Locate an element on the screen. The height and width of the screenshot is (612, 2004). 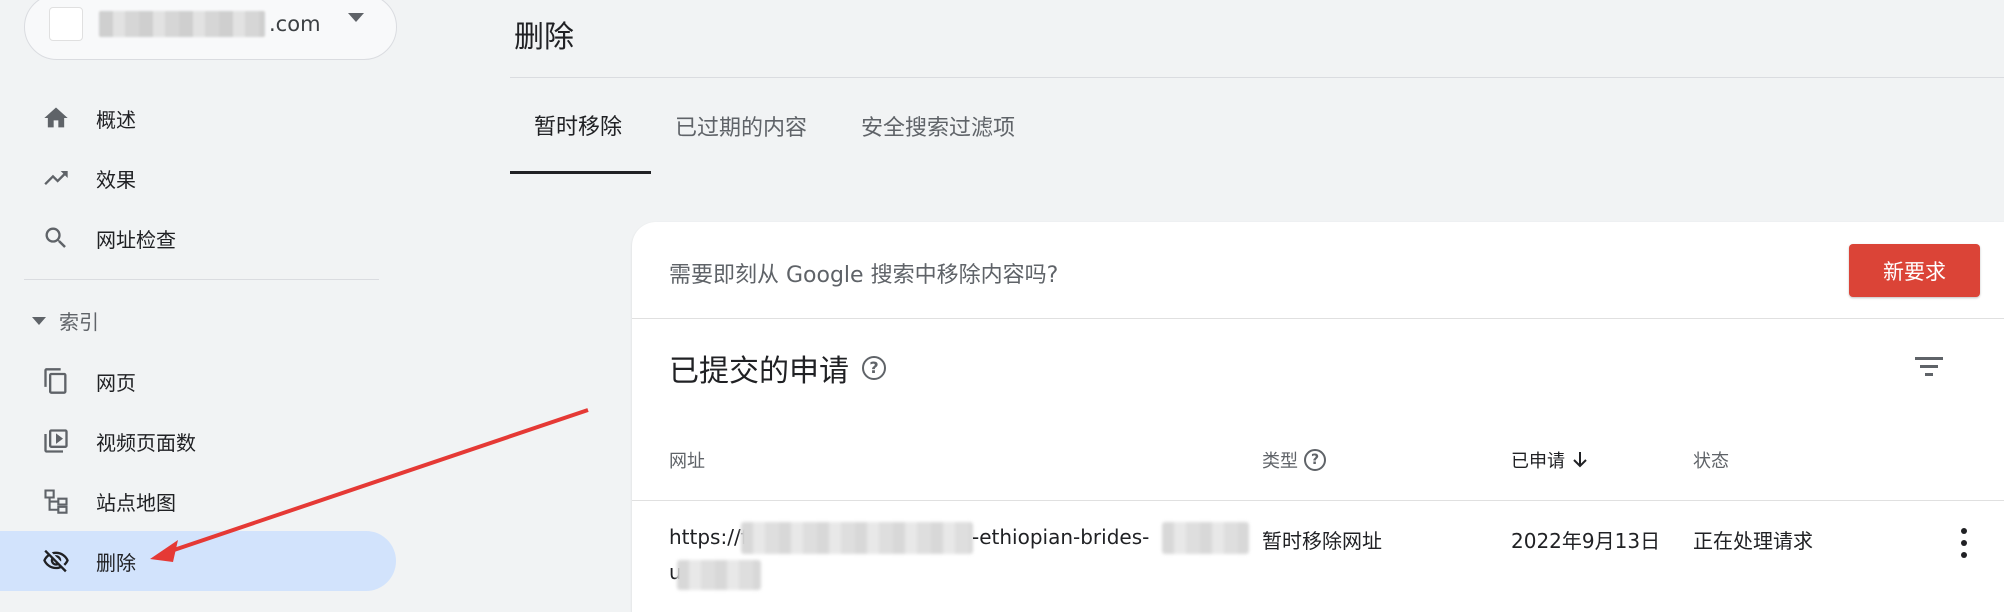
row-type: 暂时移除网址 is located at coordinates (1322, 541).